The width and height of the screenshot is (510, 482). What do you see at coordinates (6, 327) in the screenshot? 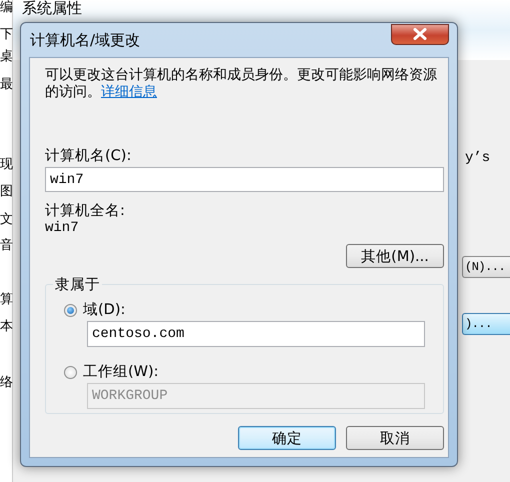
I see `cut-off-text: 本` at bounding box center [6, 327].